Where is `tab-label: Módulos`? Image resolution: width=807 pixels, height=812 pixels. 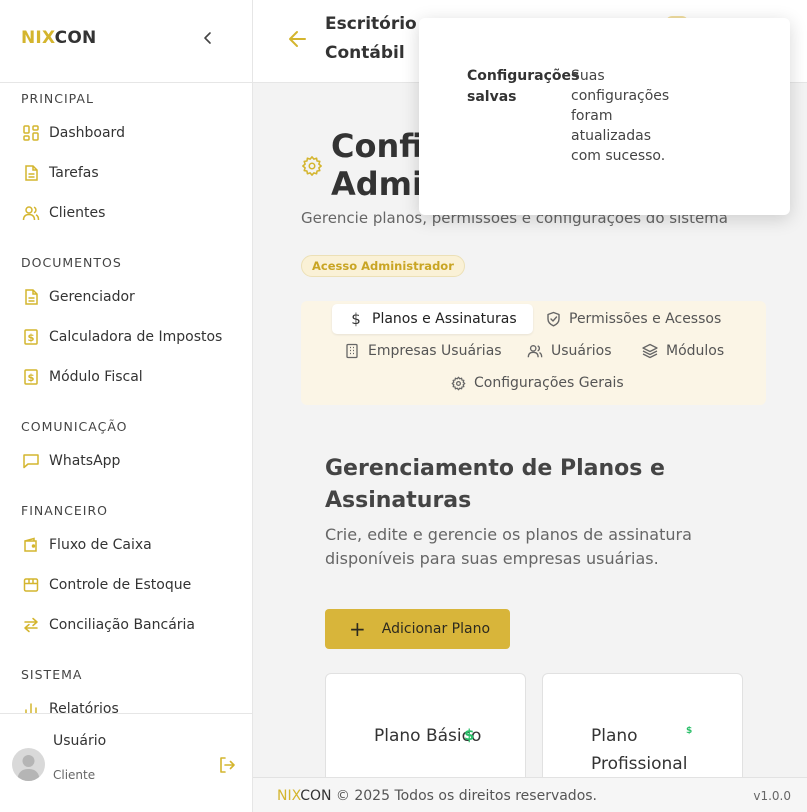 tab-label: Módulos is located at coordinates (695, 351).